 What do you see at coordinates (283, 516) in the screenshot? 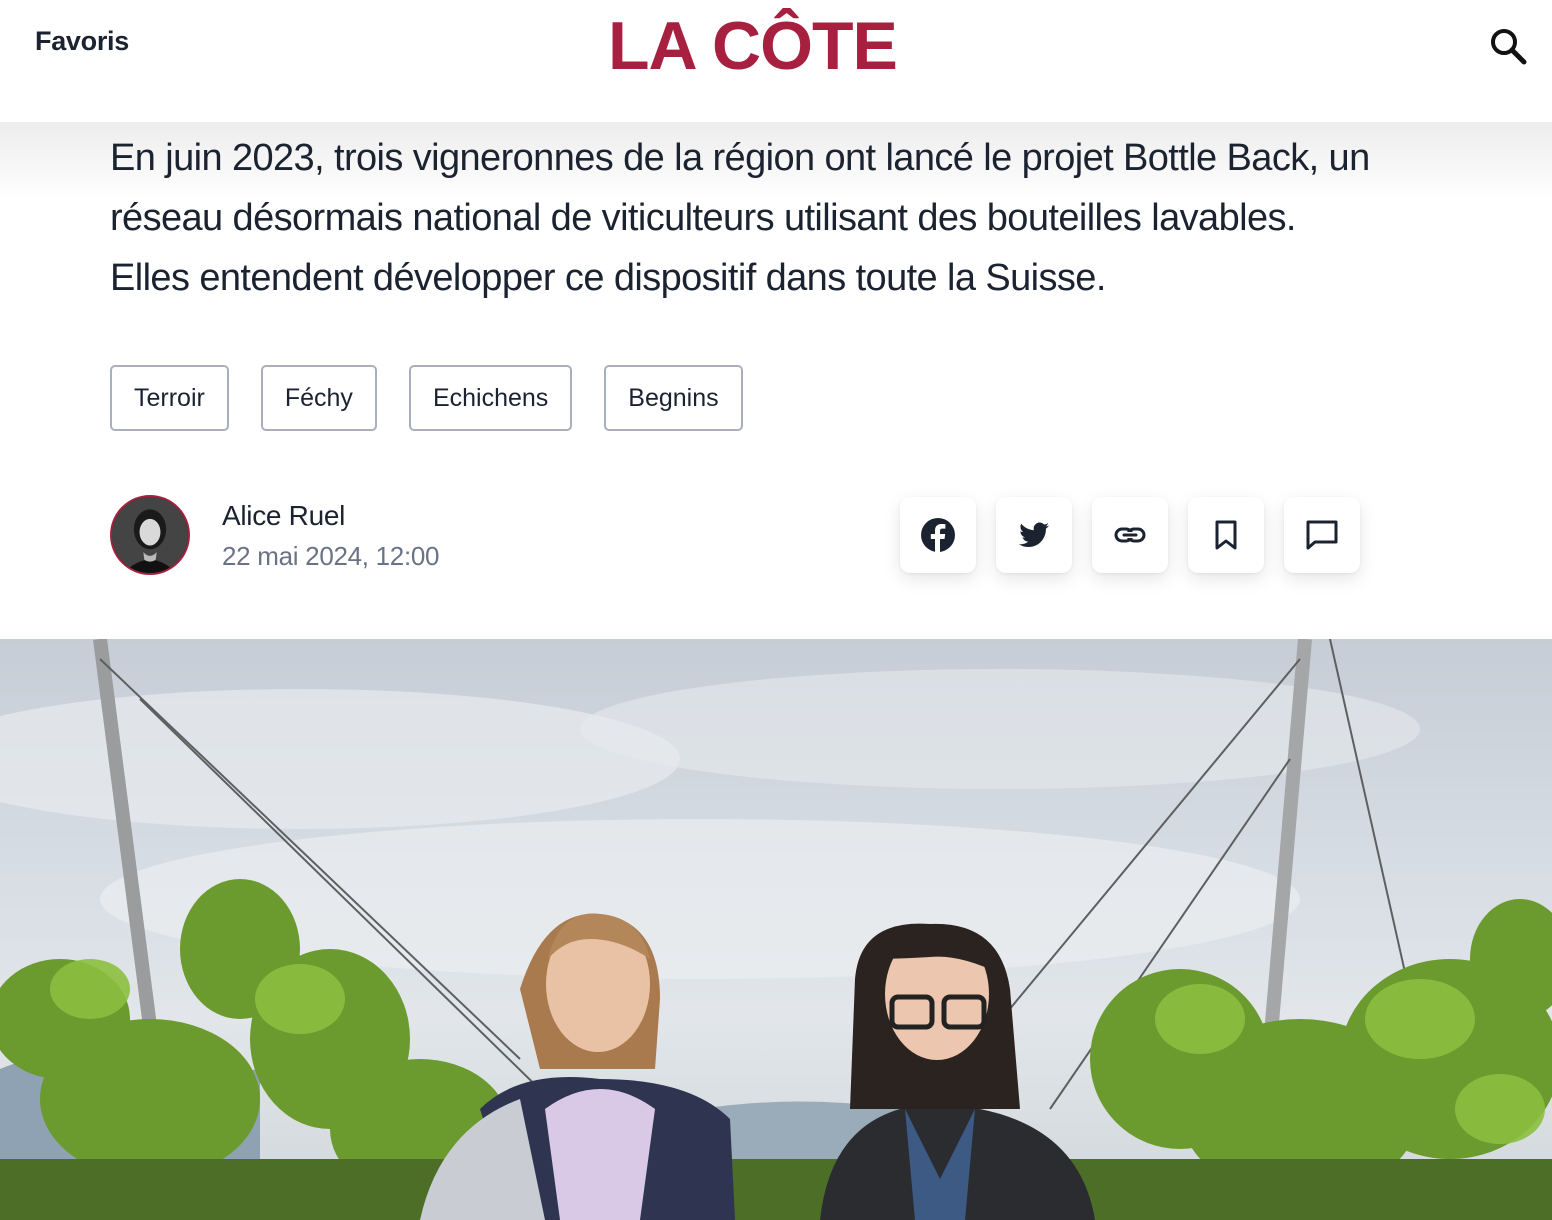
I see `author-name: Alice Ruel` at bounding box center [283, 516].